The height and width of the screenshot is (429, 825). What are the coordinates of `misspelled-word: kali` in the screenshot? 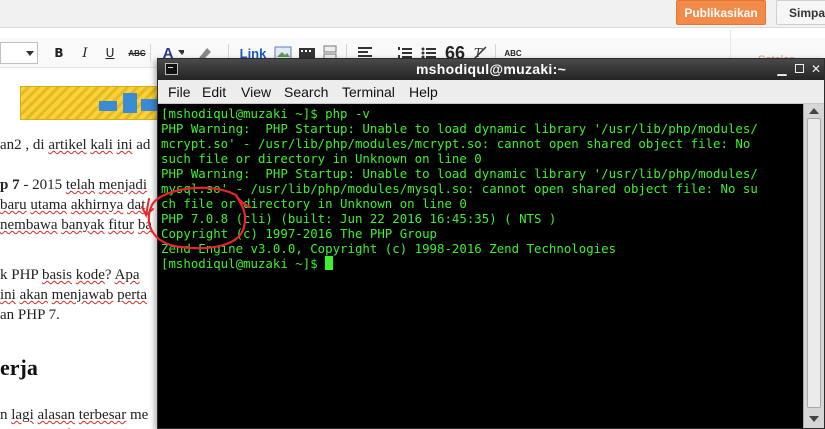 It's located at (101, 145).